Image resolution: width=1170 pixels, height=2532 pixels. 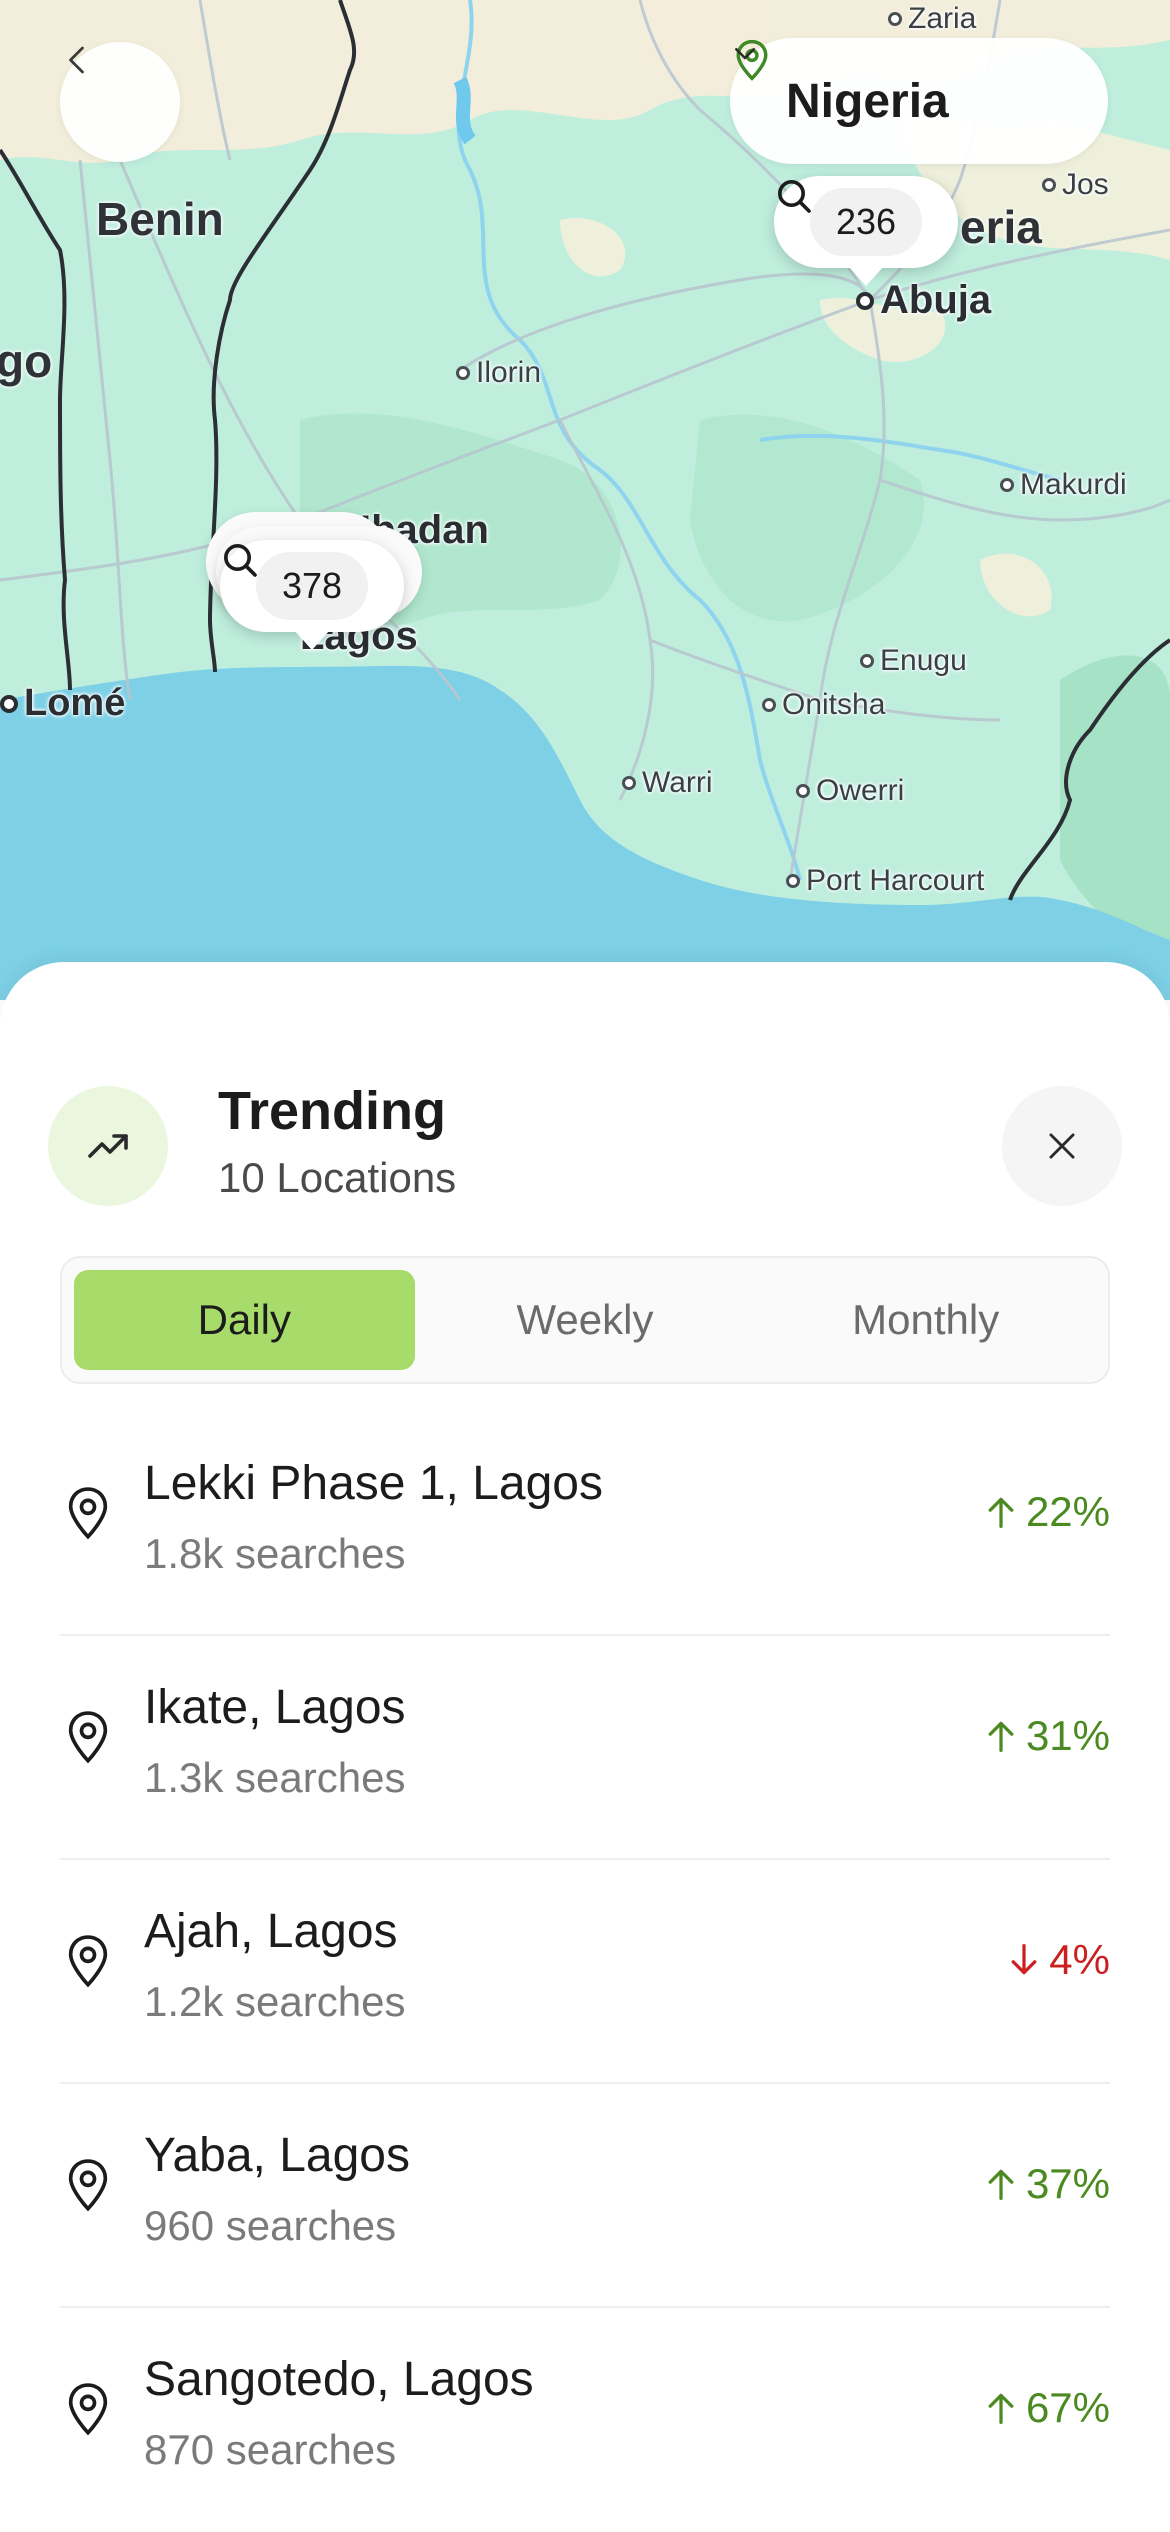 I want to click on city-label: Lomé, so click(x=75, y=703).